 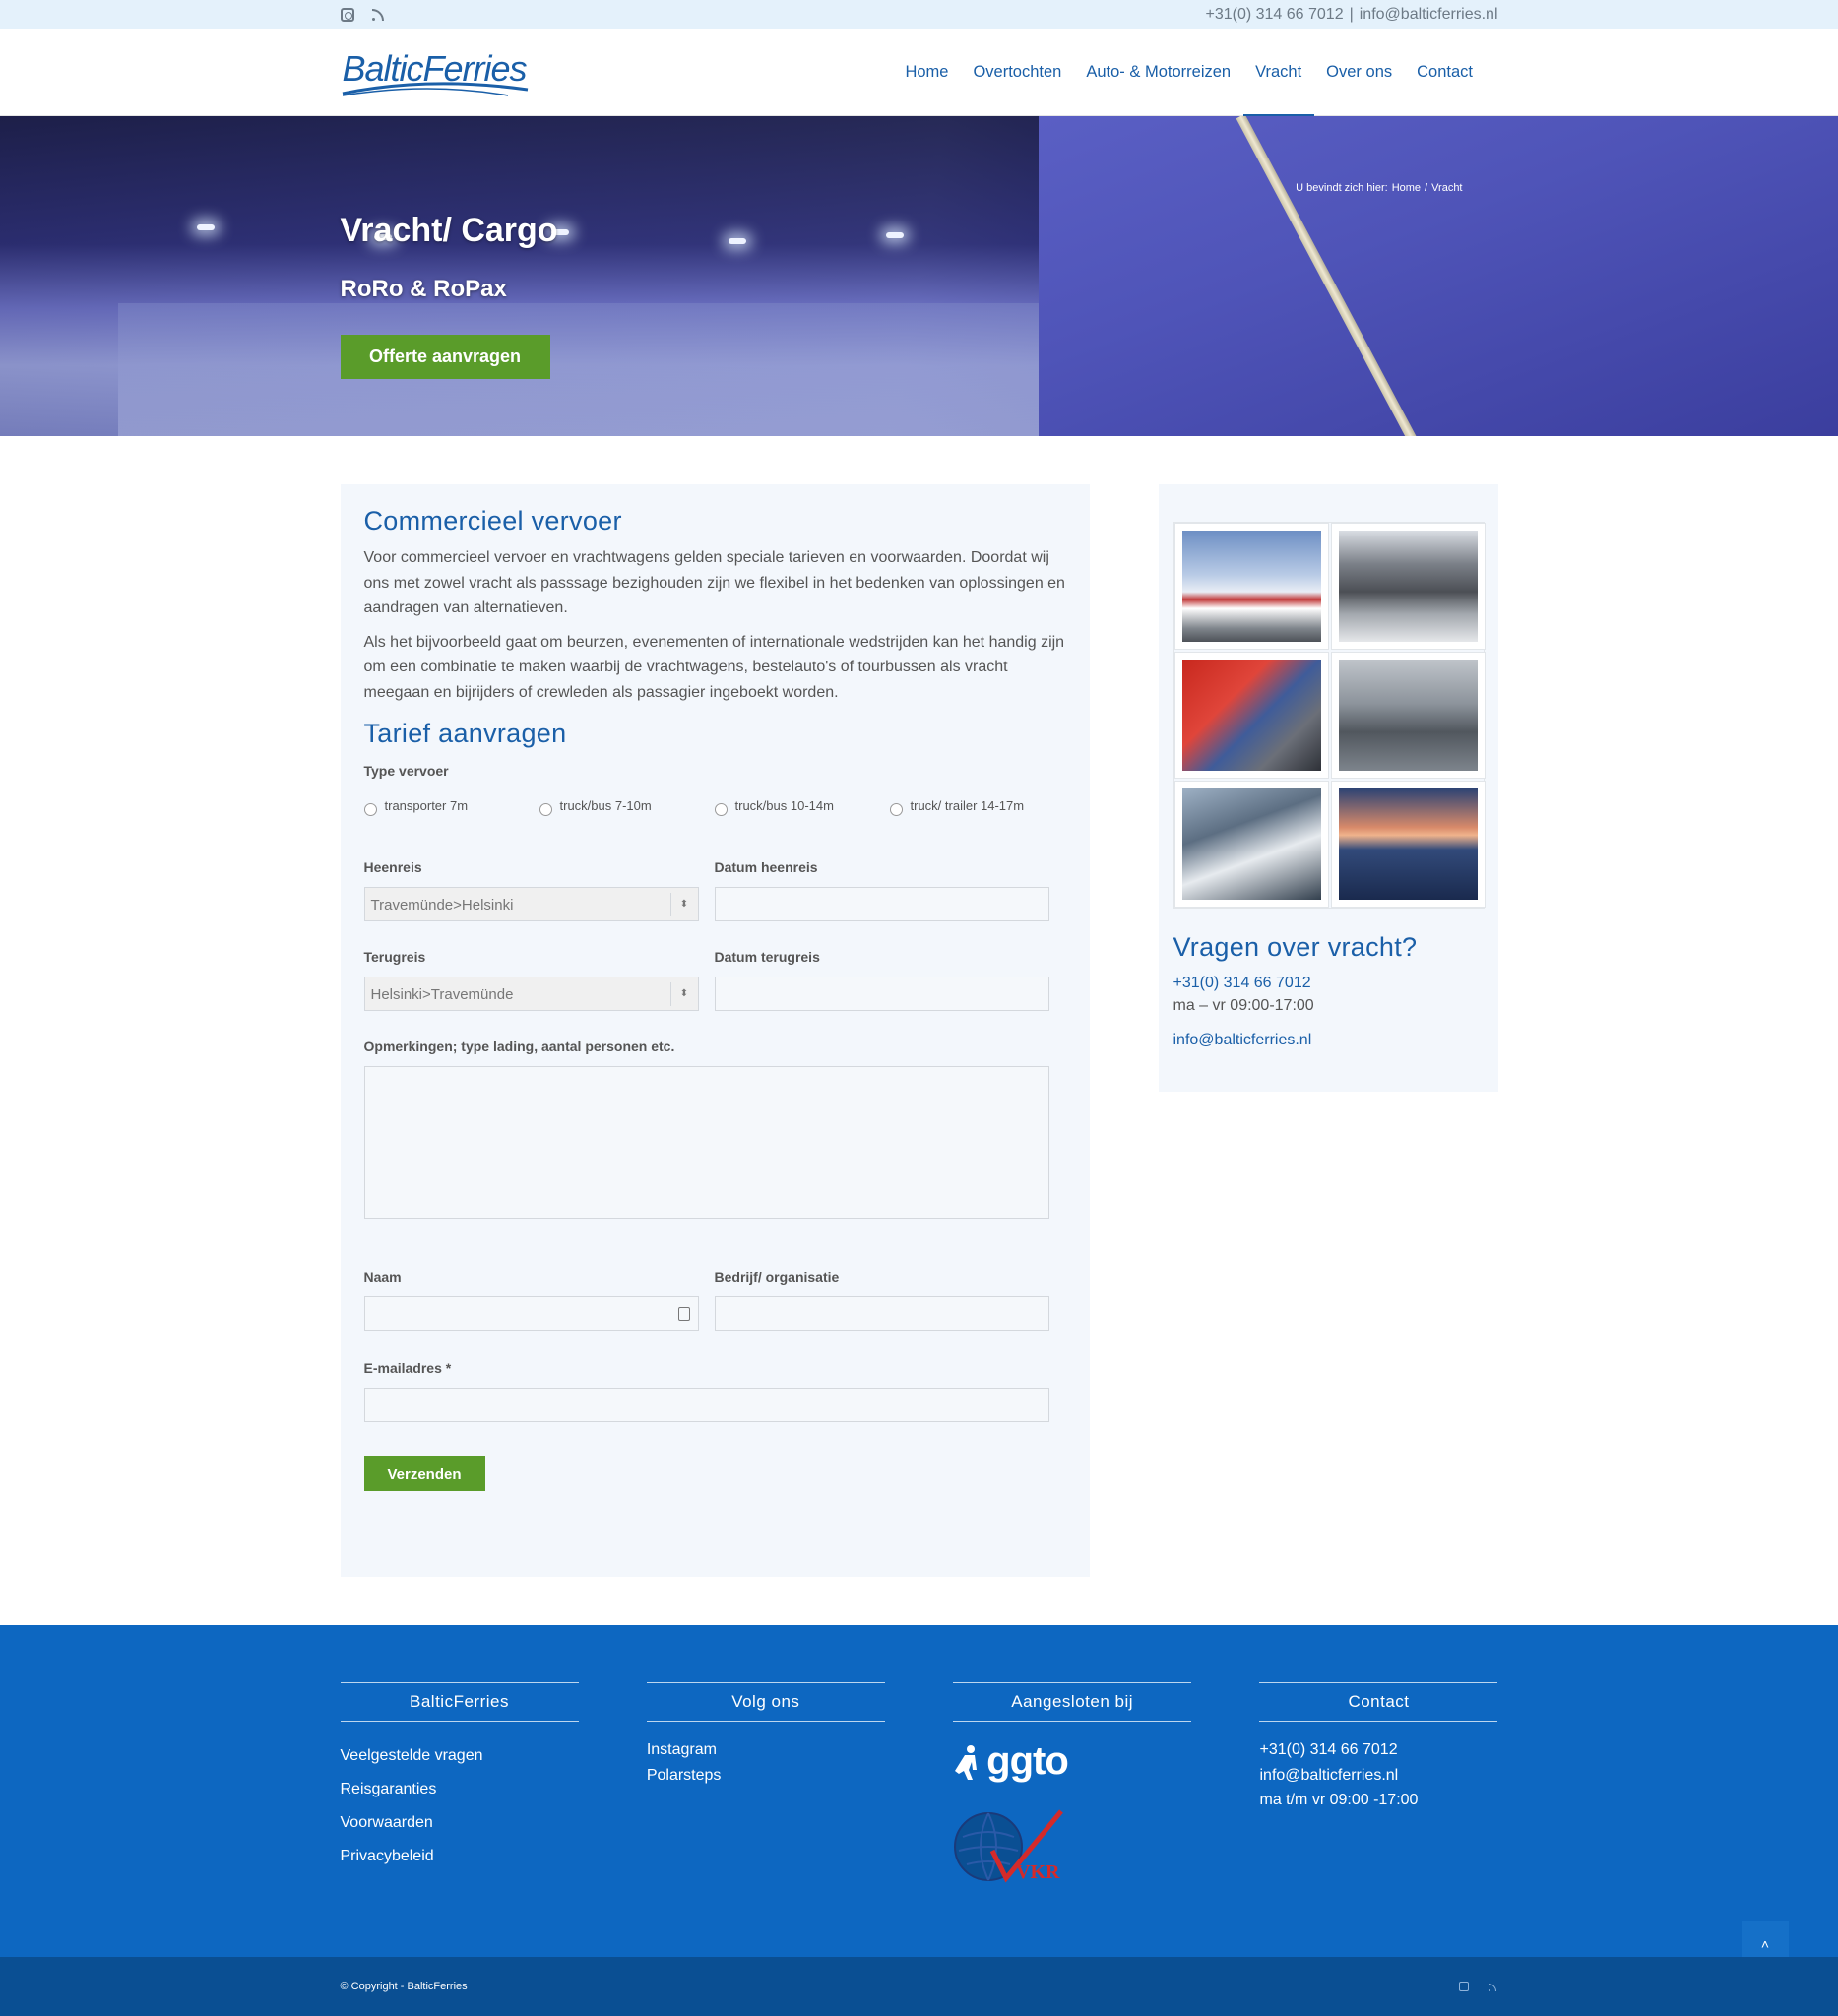 What do you see at coordinates (1328, 1775) in the screenshot?
I see `footer-email-link: info@balticferries.nl` at bounding box center [1328, 1775].